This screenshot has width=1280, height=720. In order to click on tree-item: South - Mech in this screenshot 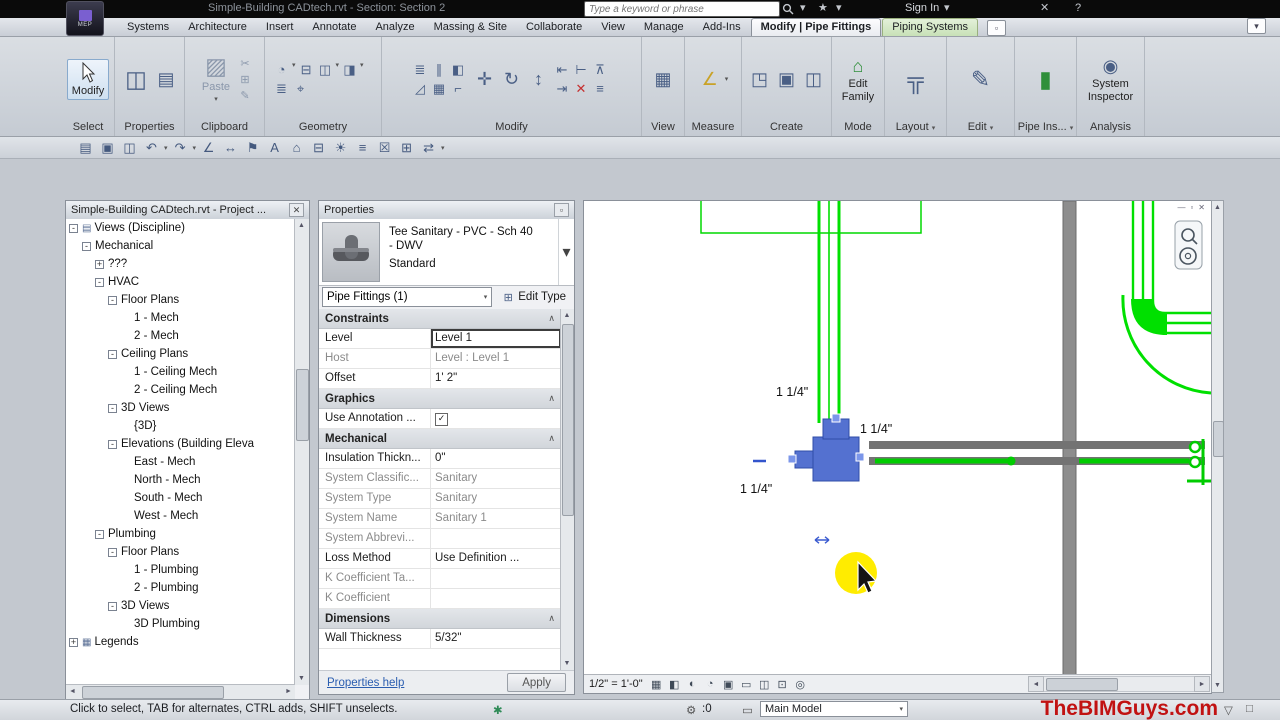, I will do `click(180, 498)`.